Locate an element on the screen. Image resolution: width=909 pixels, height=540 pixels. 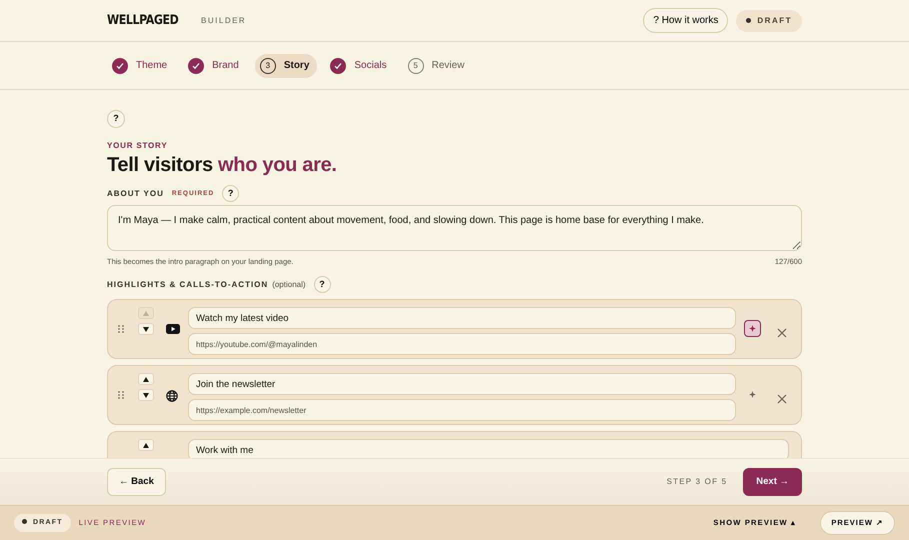
step-tab: 5 Review is located at coordinates (437, 66).